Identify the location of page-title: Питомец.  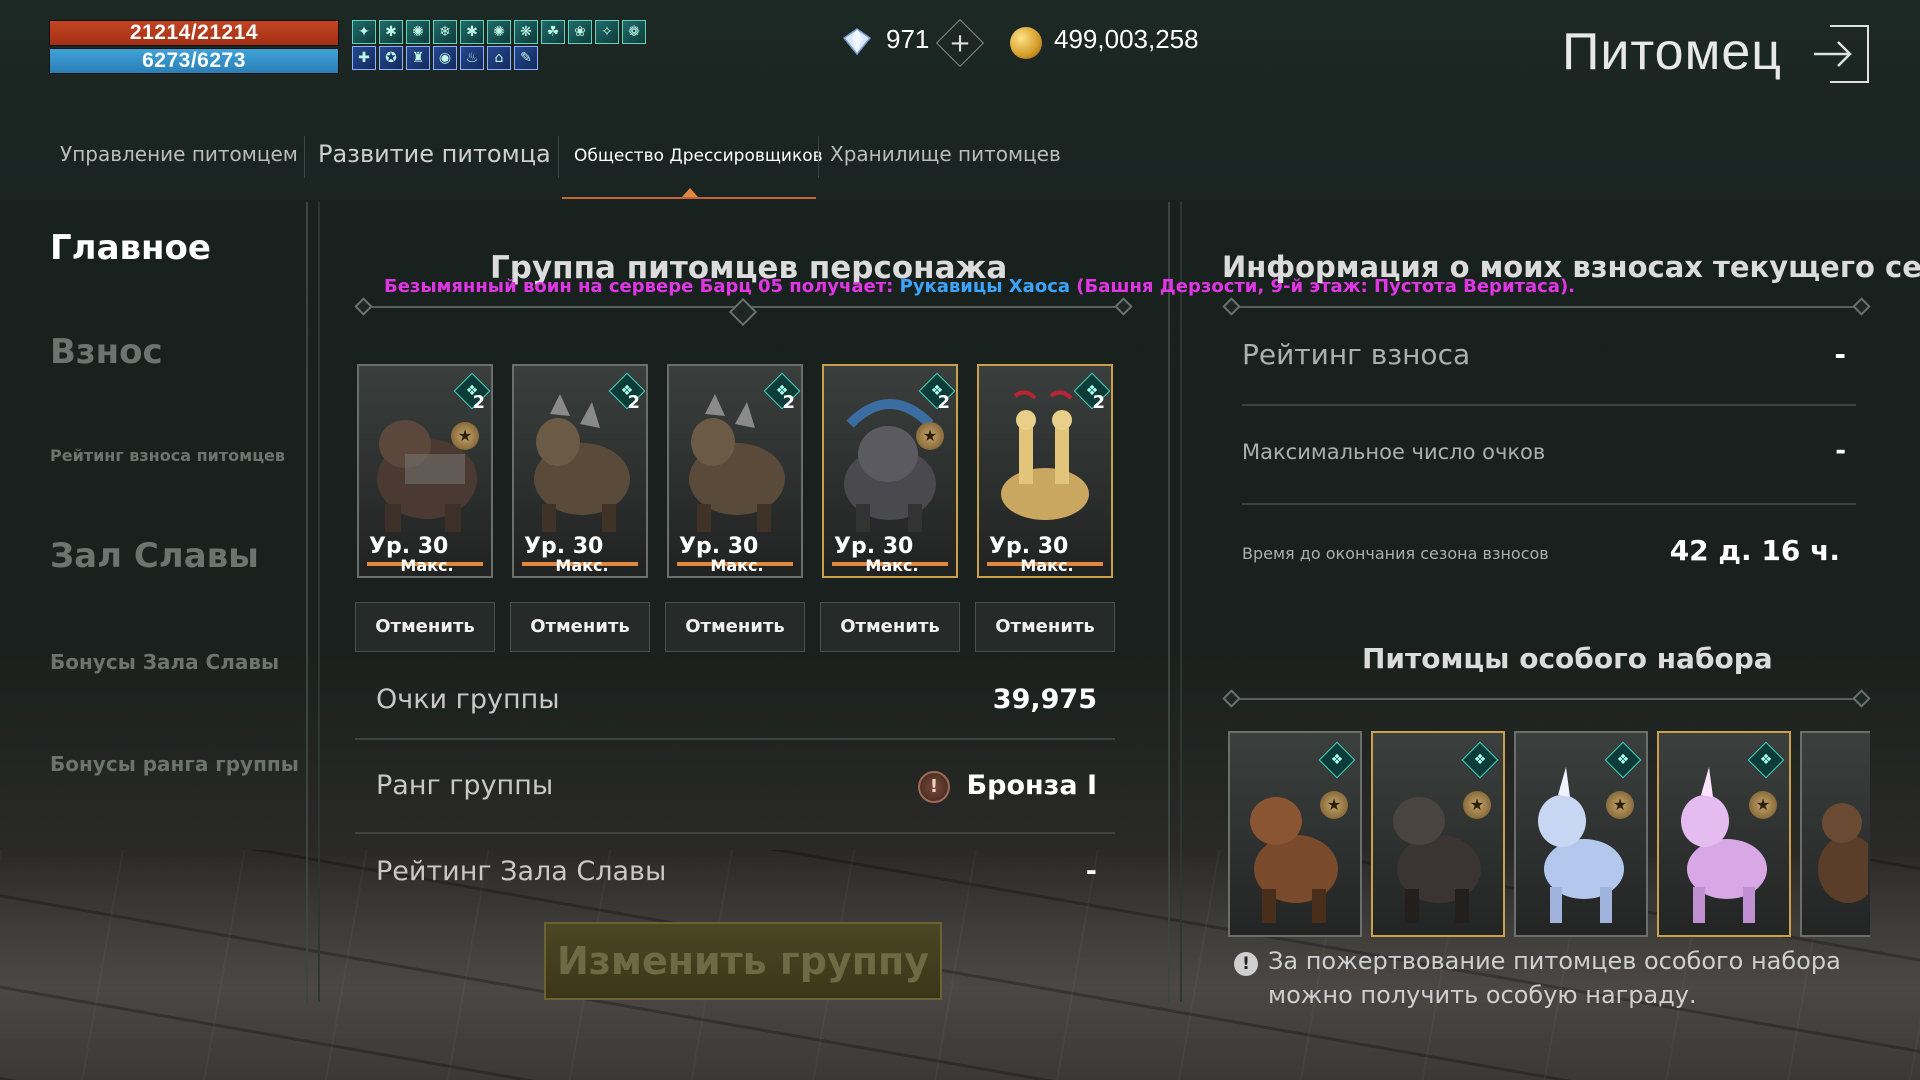
(1672, 52).